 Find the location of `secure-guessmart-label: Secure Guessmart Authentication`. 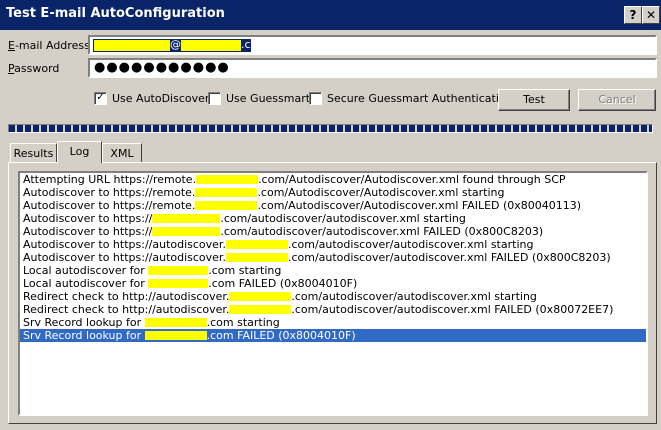

secure-guessmart-label: Secure Guessmart Authentication is located at coordinates (420, 98).